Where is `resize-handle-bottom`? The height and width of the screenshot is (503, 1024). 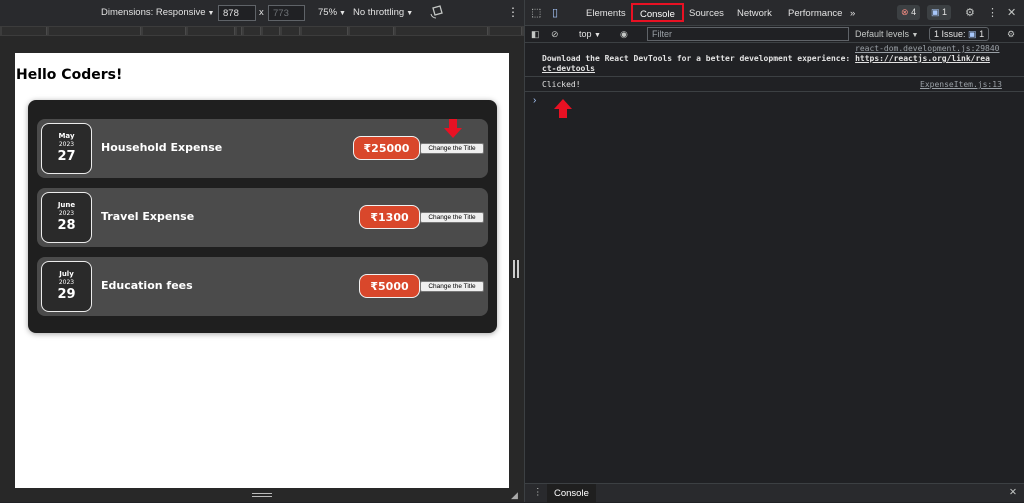
resize-handle-bottom is located at coordinates (262, 495).